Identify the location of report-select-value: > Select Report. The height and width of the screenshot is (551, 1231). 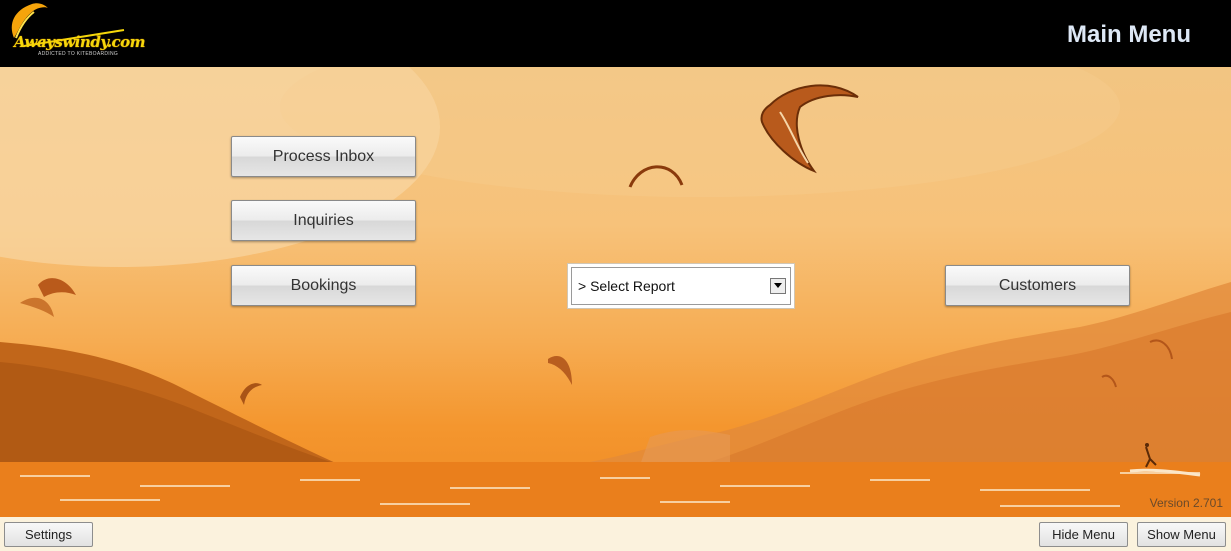
(626, 286).